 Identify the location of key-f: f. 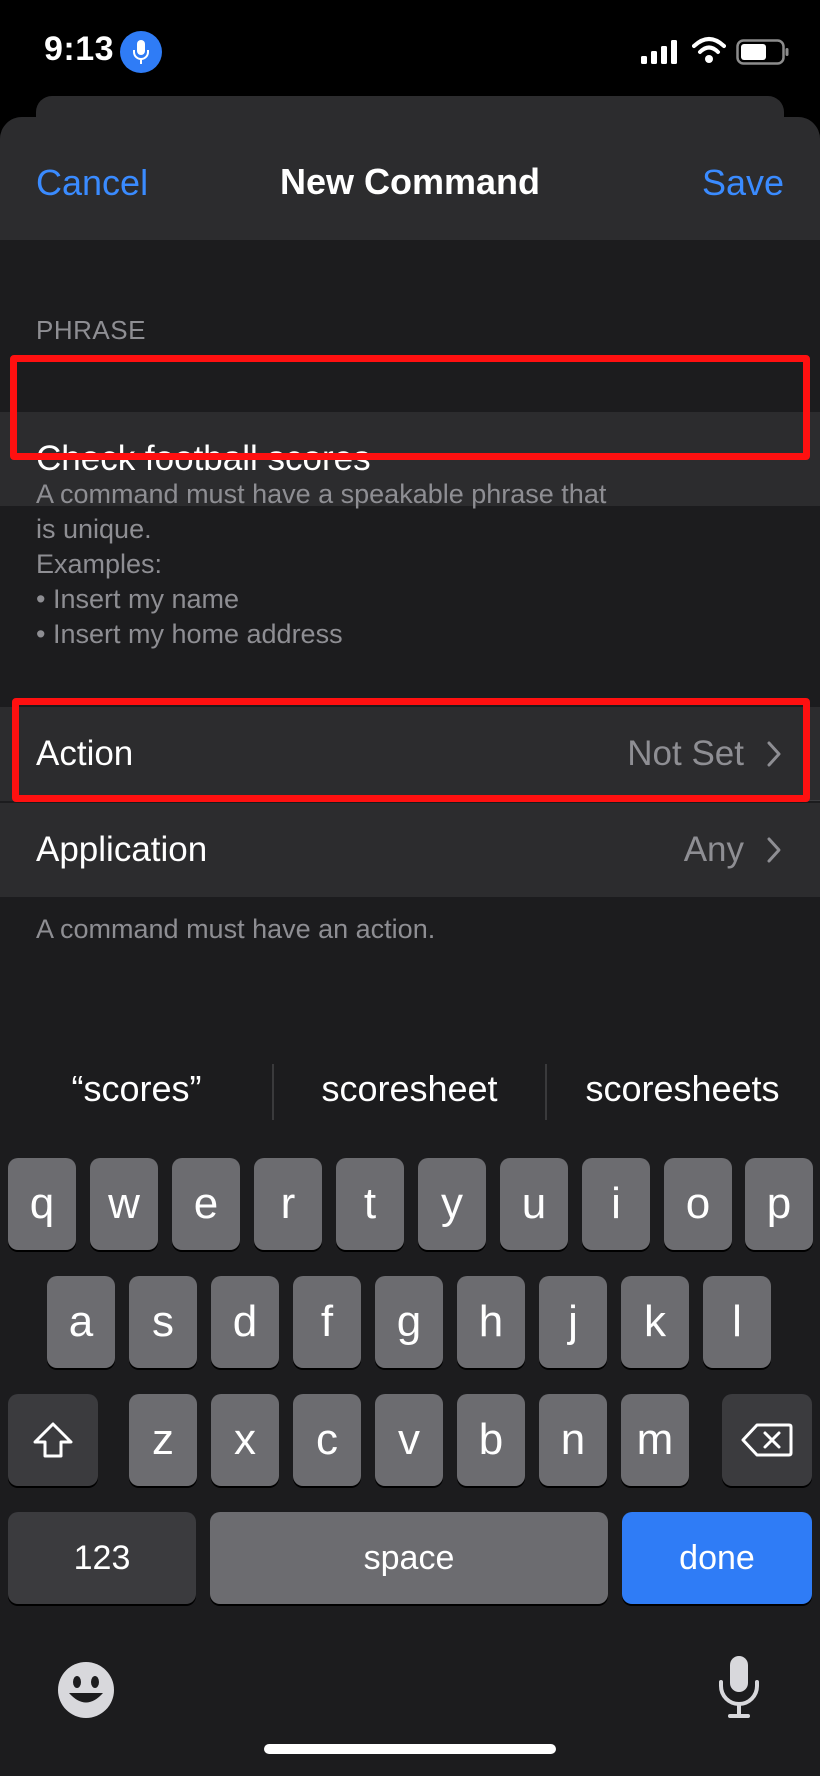
(327, 1322).